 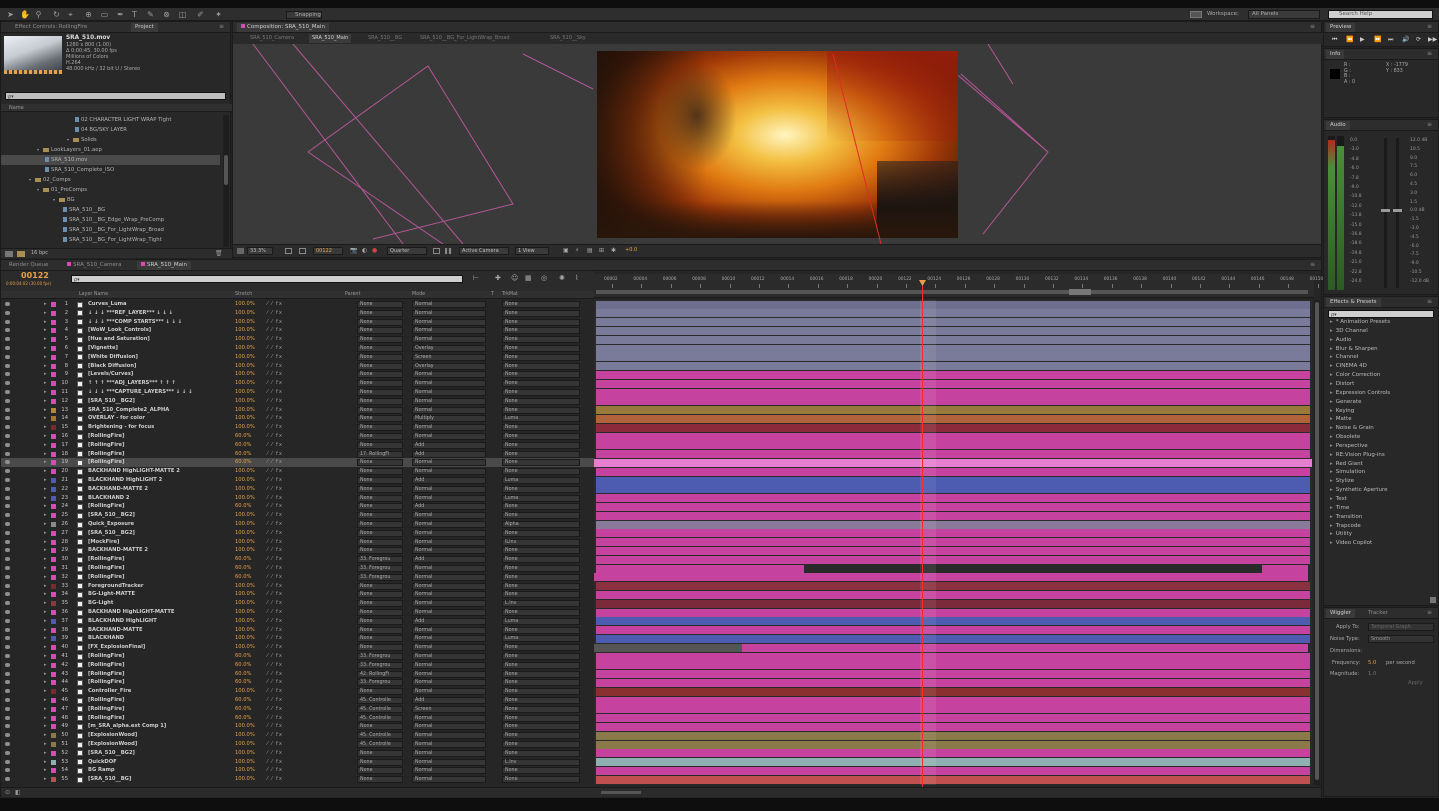 I want to click on effects-category: ▸ Distort, so click(x=1342, y=384).